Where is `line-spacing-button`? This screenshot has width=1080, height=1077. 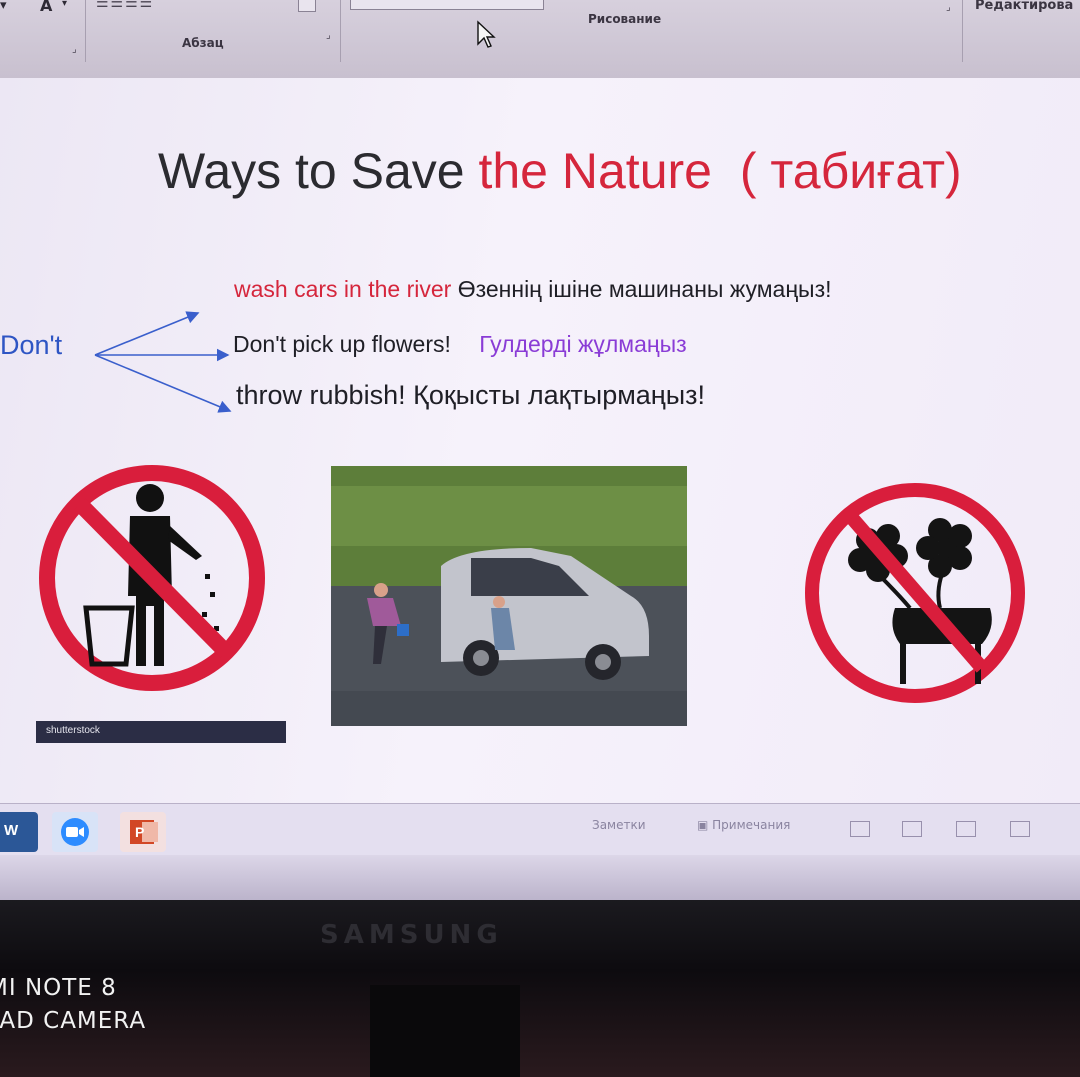 line-spacing-button is located at coordinates (307, 6).